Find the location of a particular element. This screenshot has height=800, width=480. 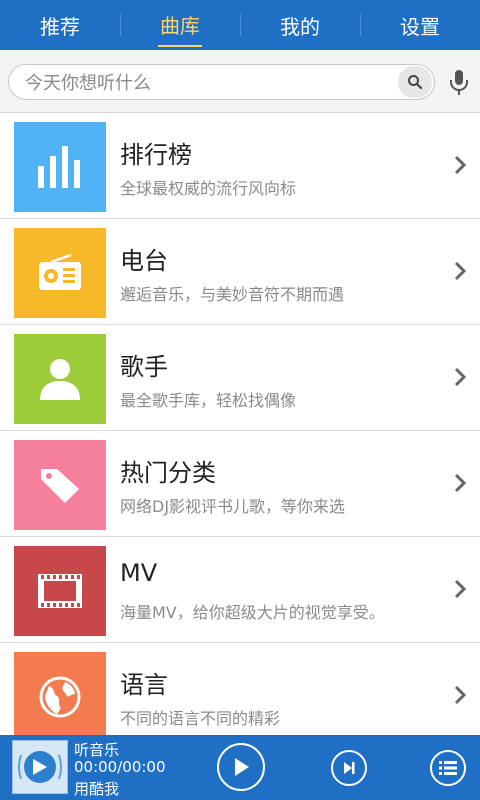

radio-icon is located at coordinates (60, 272).